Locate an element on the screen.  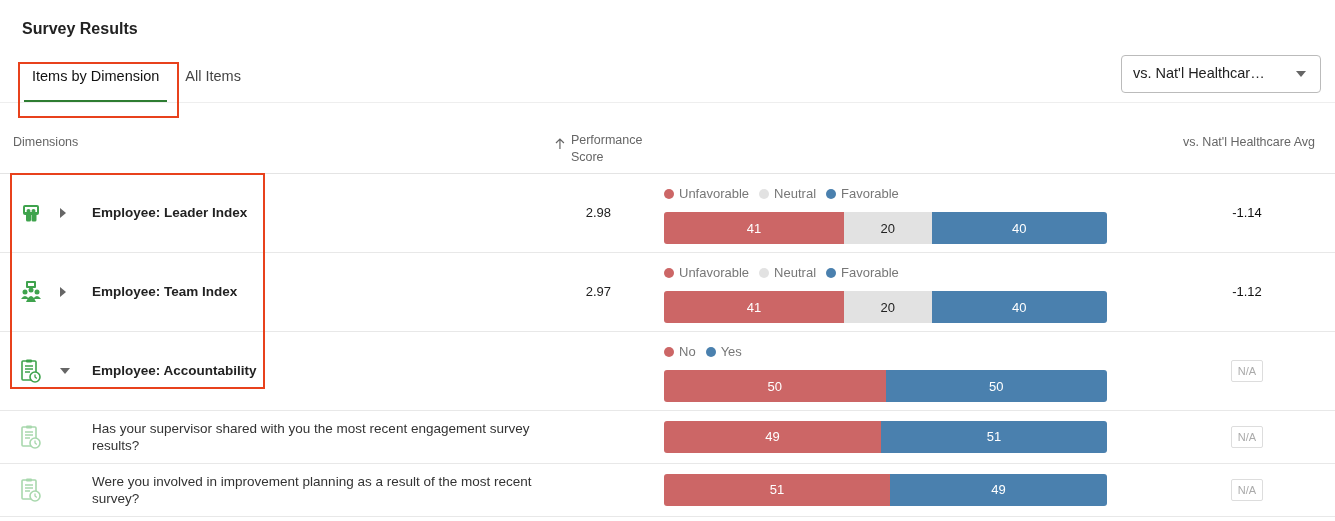
question-text: Has your supervisor shared with you the most recent engagement survey results? is located at coordinates (311, 436).